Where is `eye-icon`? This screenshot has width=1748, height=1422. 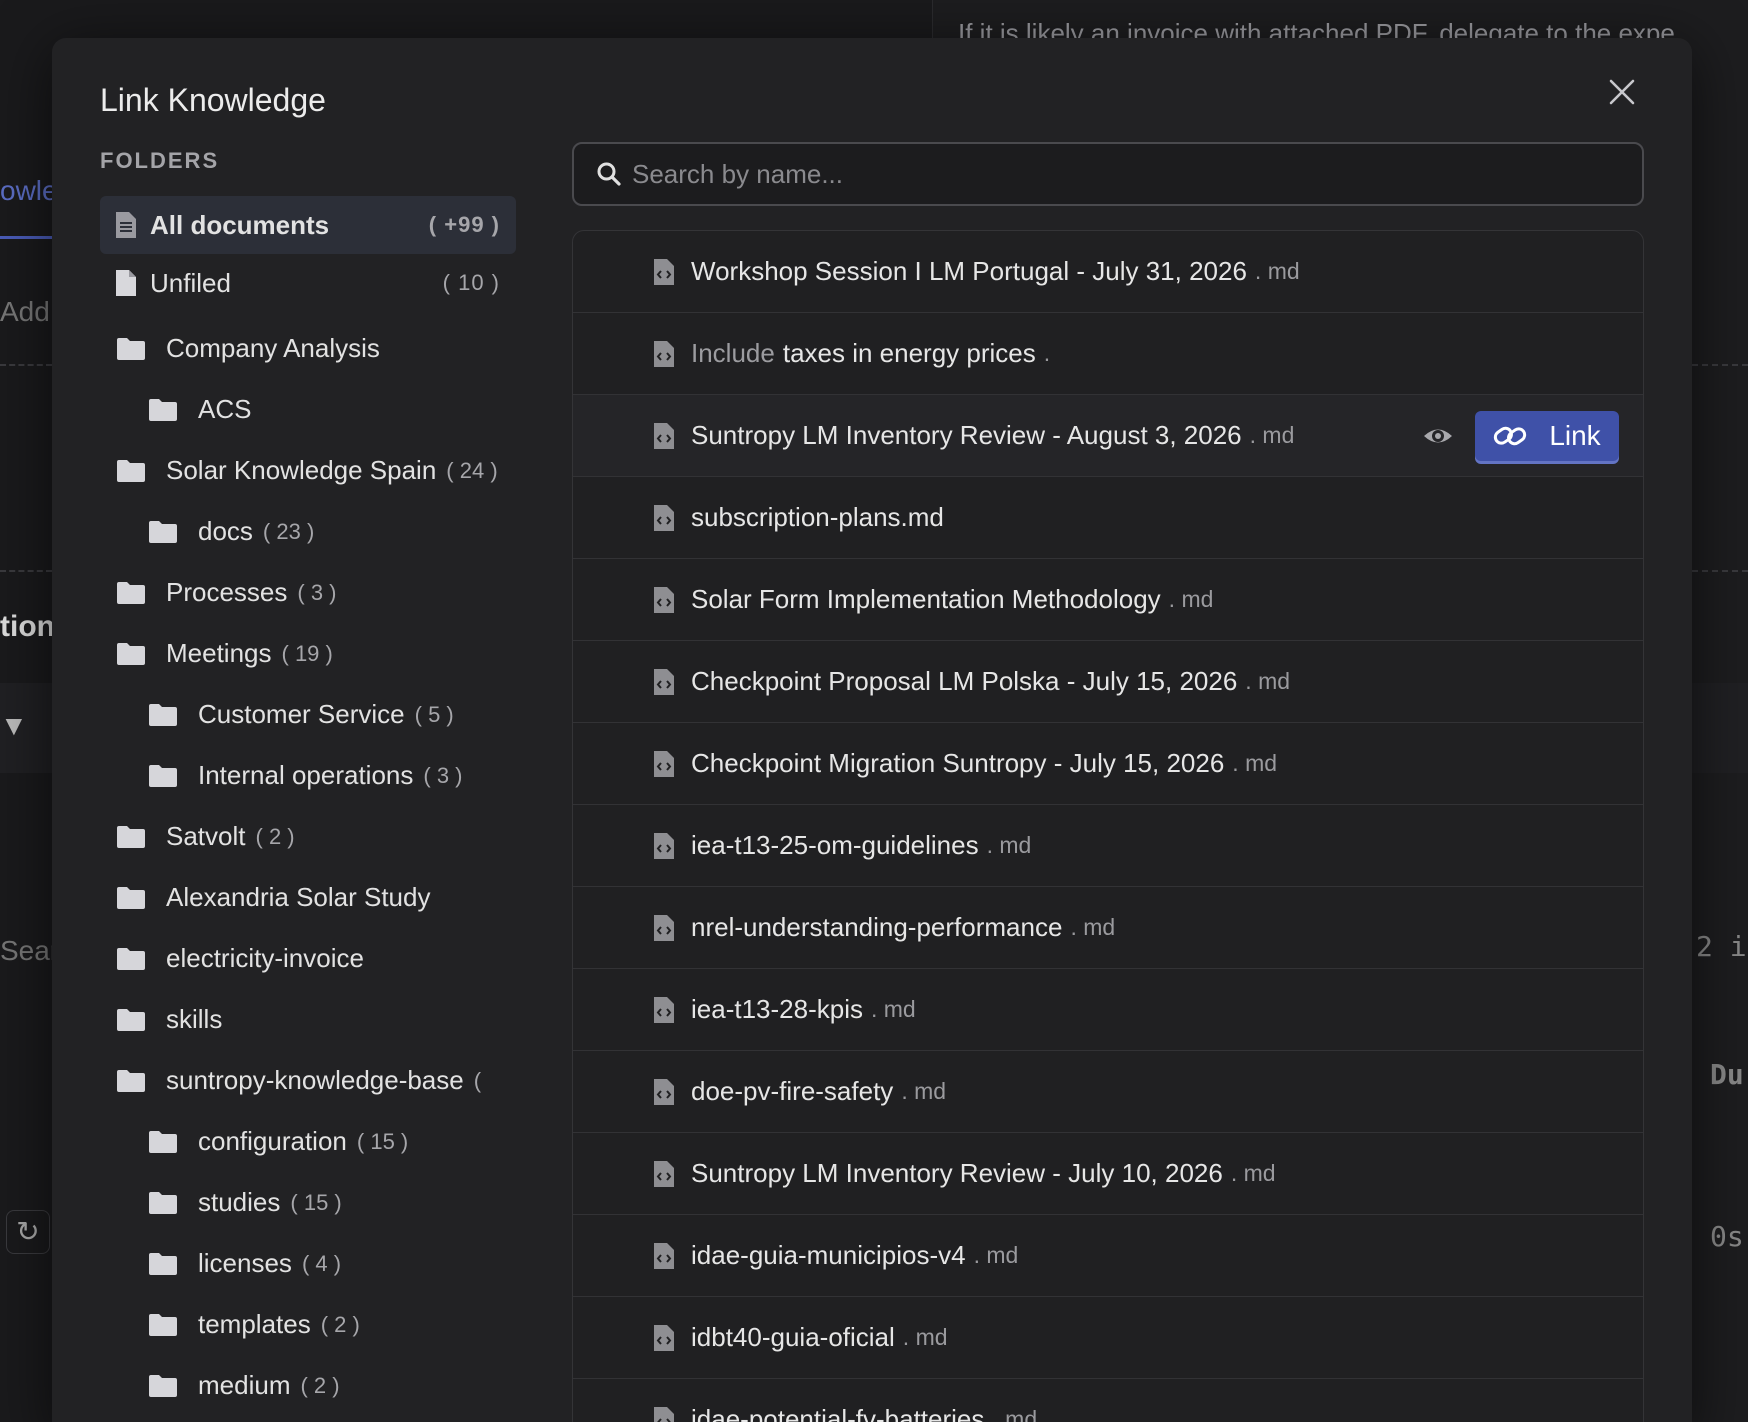 eye-icon is located at coordinates (1438, 436).